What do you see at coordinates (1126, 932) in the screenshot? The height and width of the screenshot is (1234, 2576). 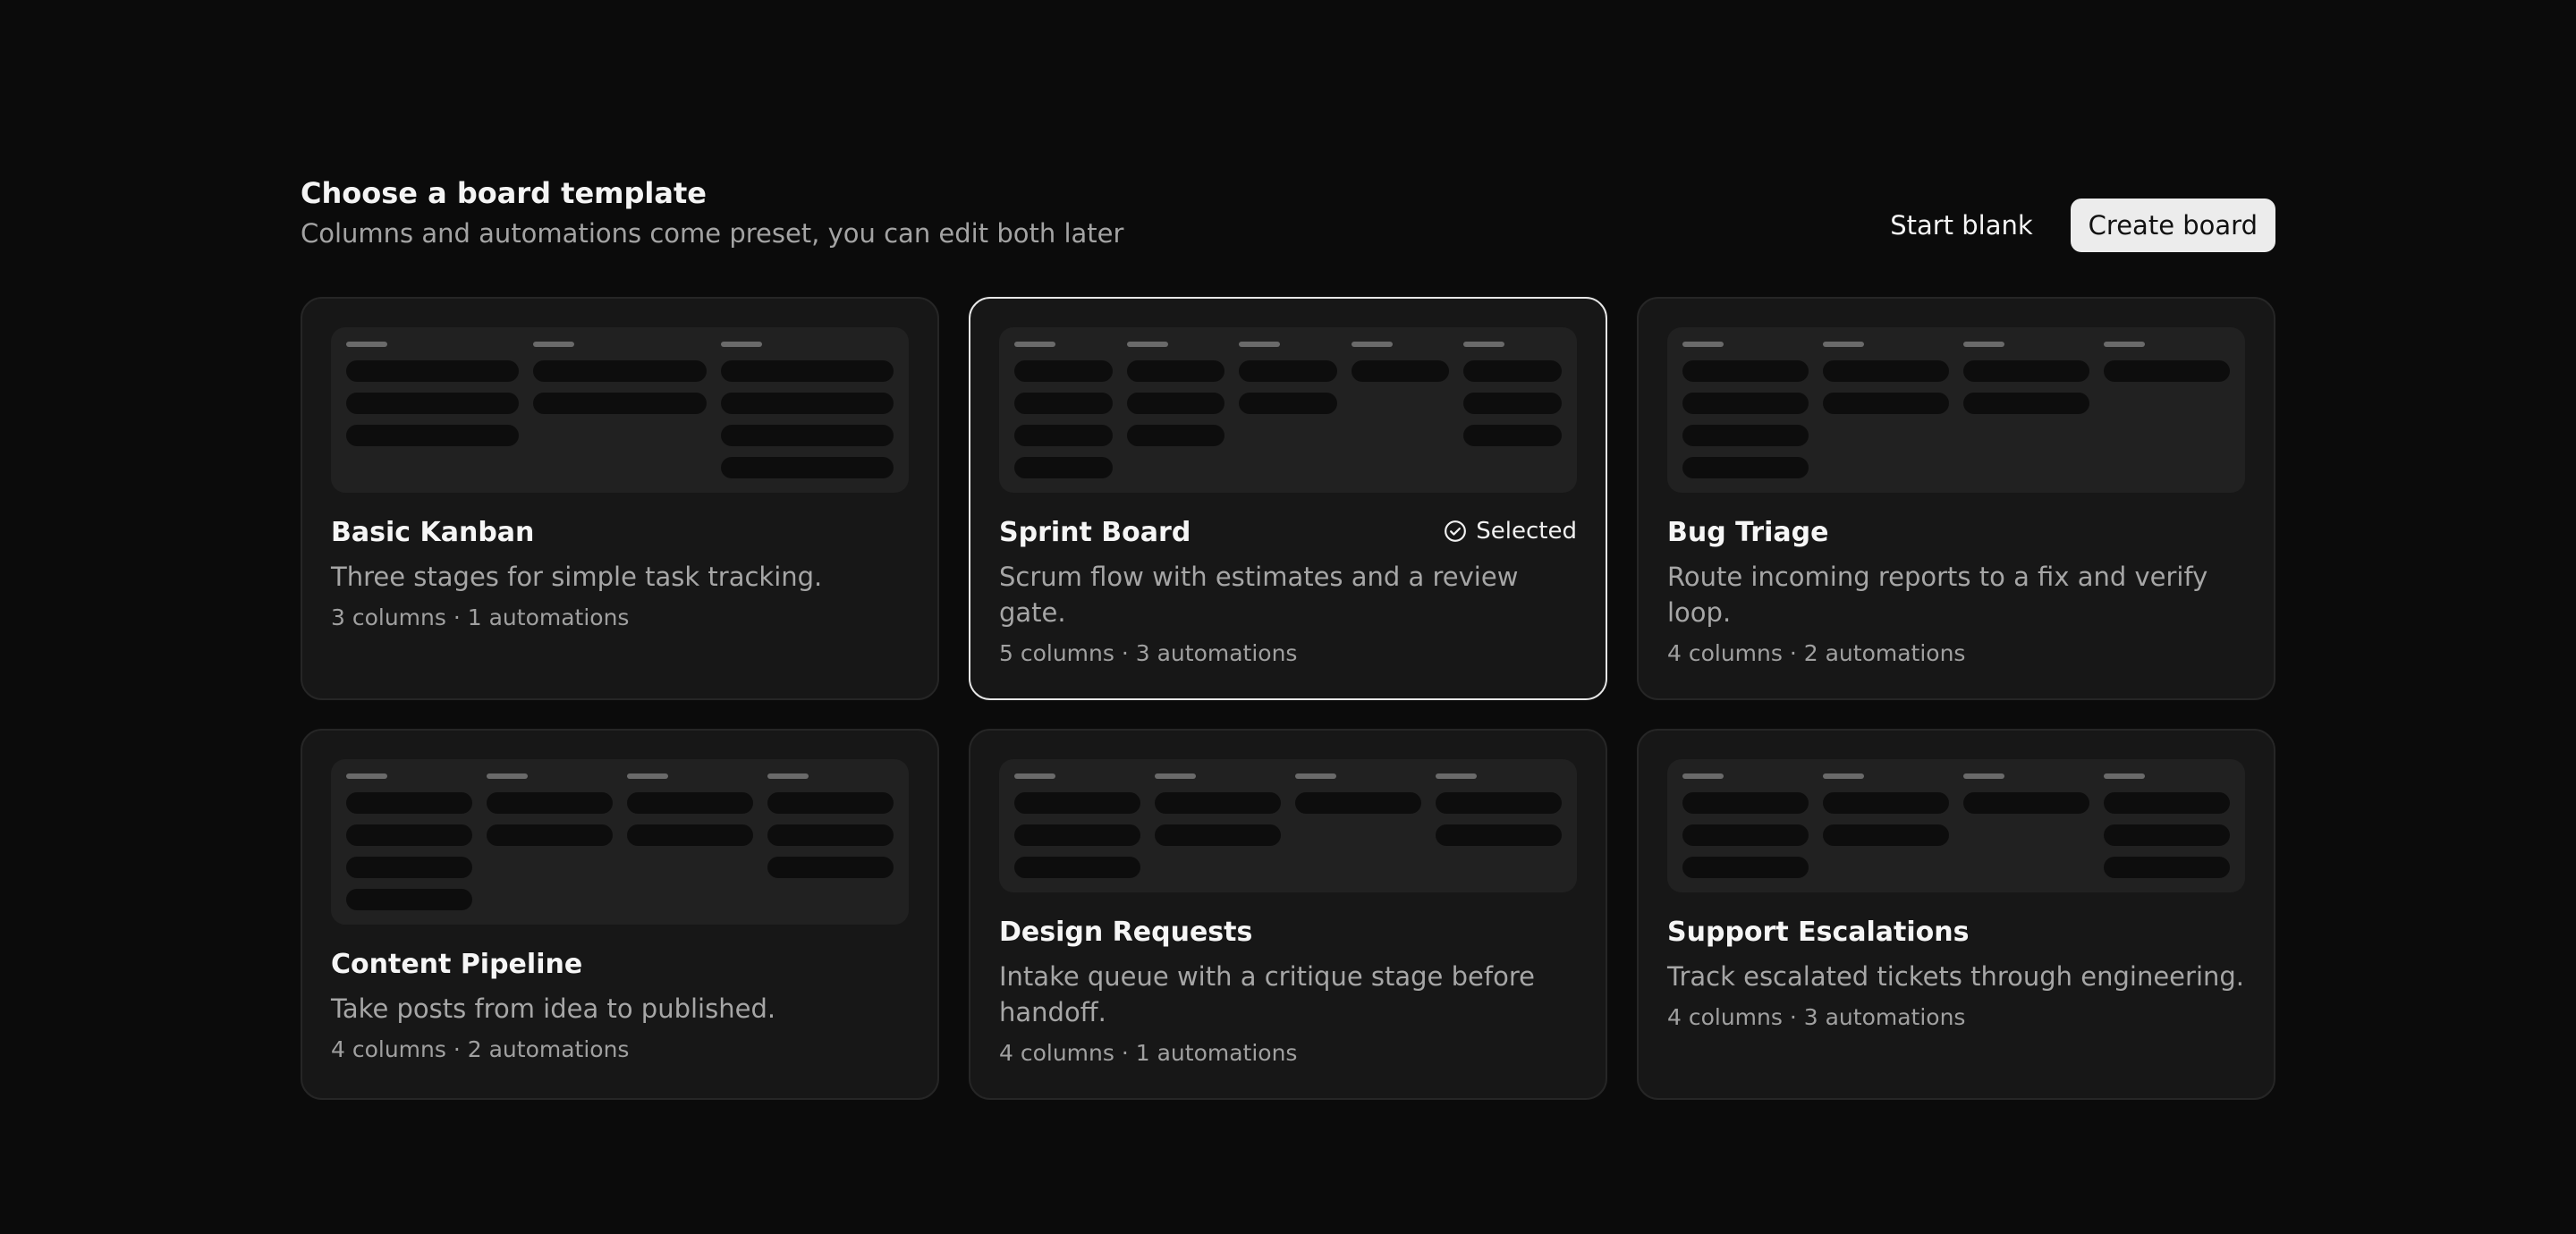 I see `template-name: Design Requests` at bounding box center [1126, 932].